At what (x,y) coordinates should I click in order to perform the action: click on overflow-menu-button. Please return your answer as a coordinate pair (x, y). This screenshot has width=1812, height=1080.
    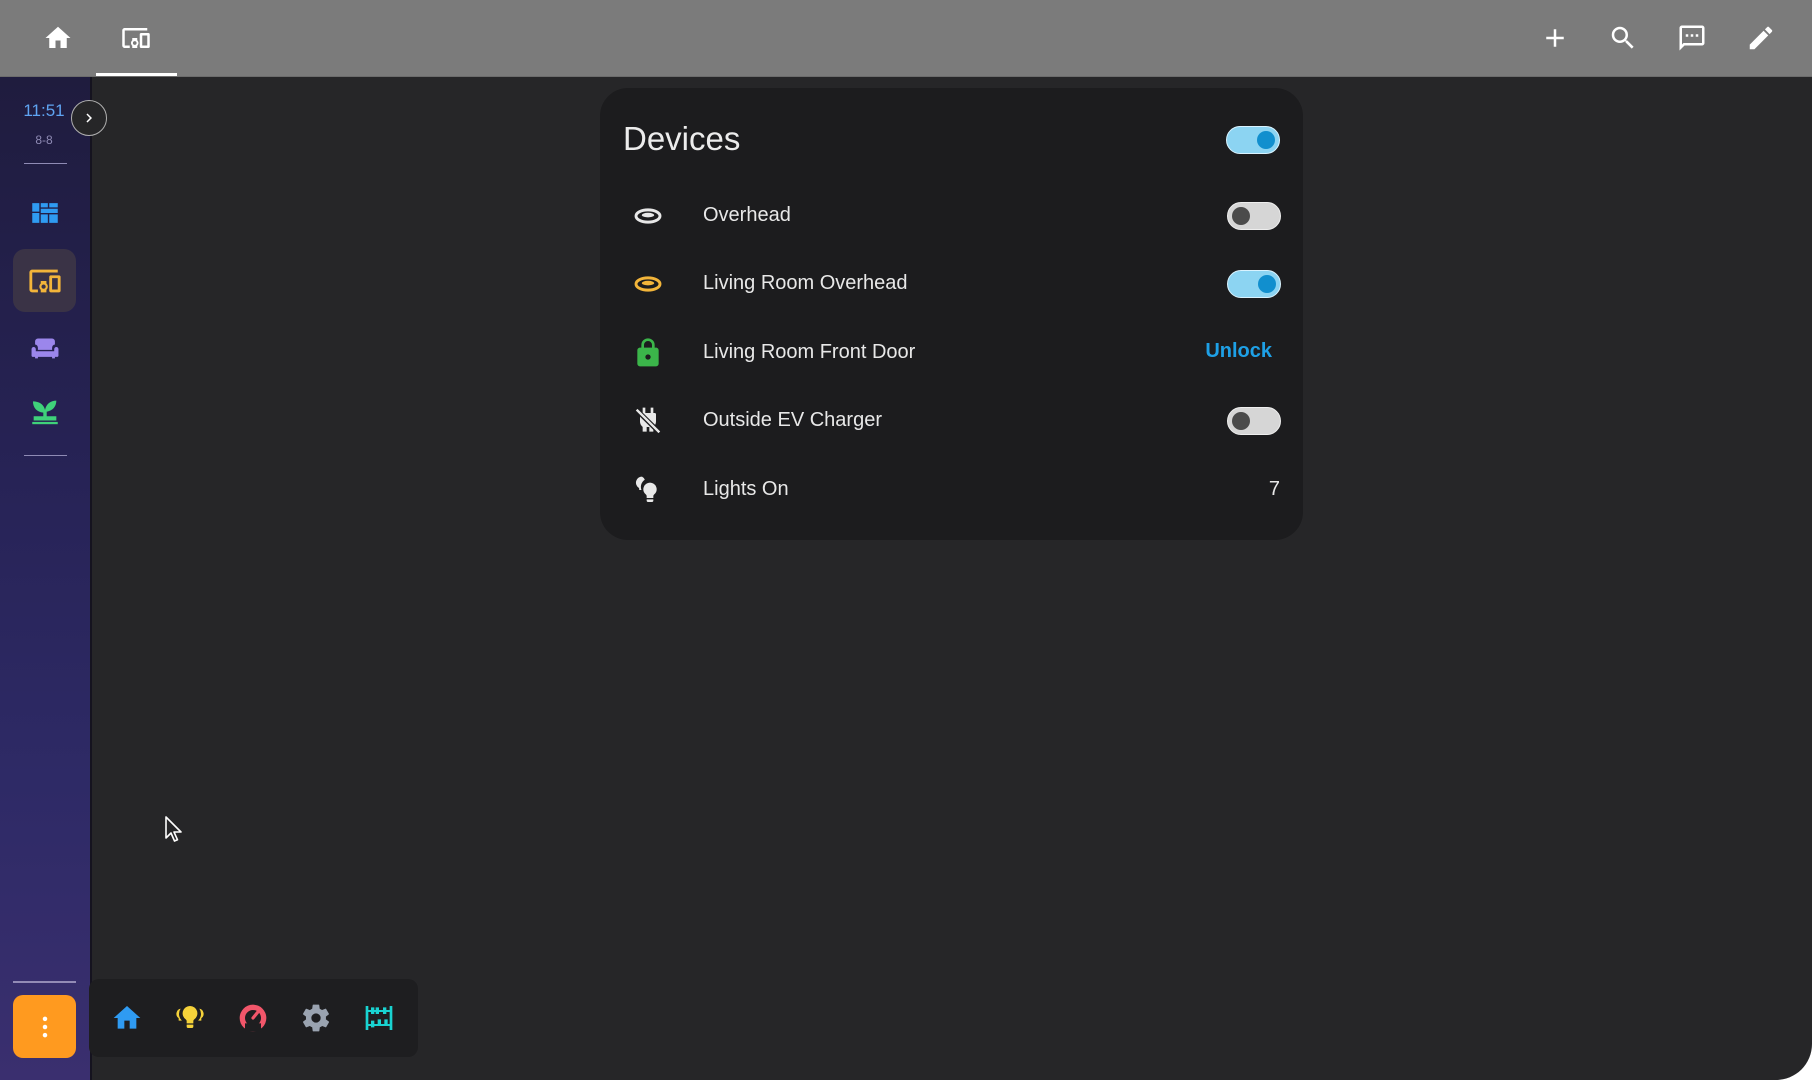
    Looking at the image, I should click on (44, 1026).